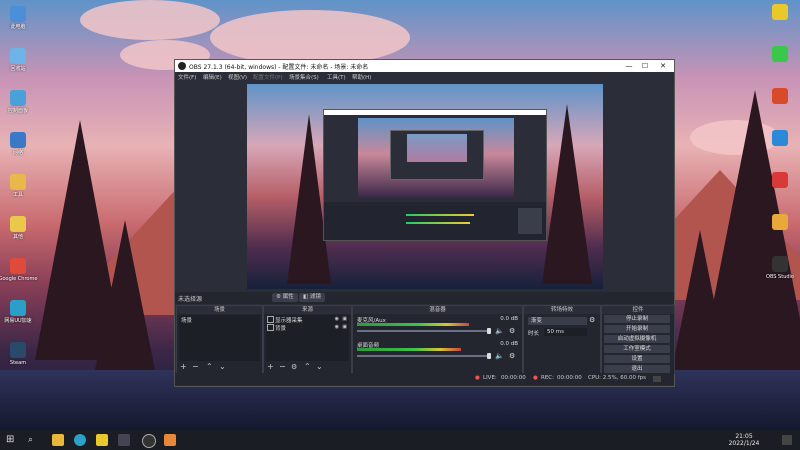 This screenshot has height=450, width=800. What do you see at coordinates (413, 324) in the screenshot?
I see `mic-level-meter` at bounding box center [413, 324].